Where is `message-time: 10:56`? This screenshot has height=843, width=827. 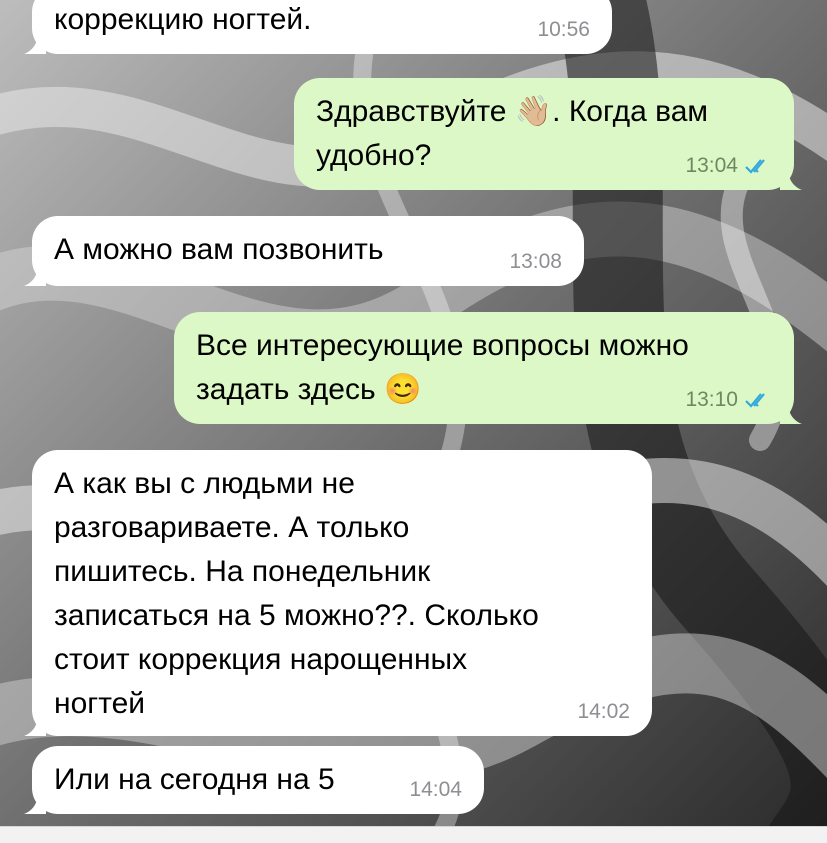
message-time: 10:56 is located at coordinates (563, 29).